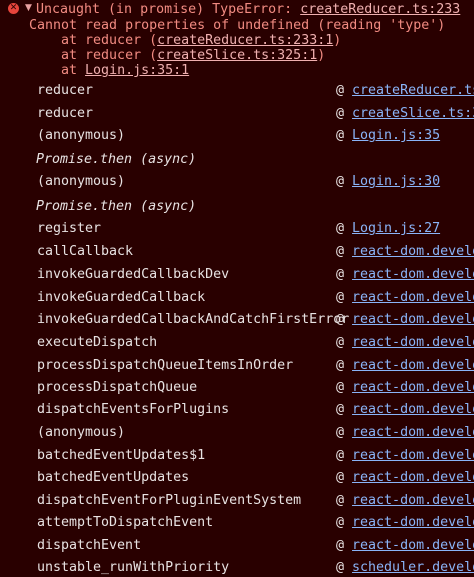  What do you see at coordinates (113, 477) in the screenshot?
I see `stack-frame-function: batchedEventUpdates` at bounding box center [113, 477].